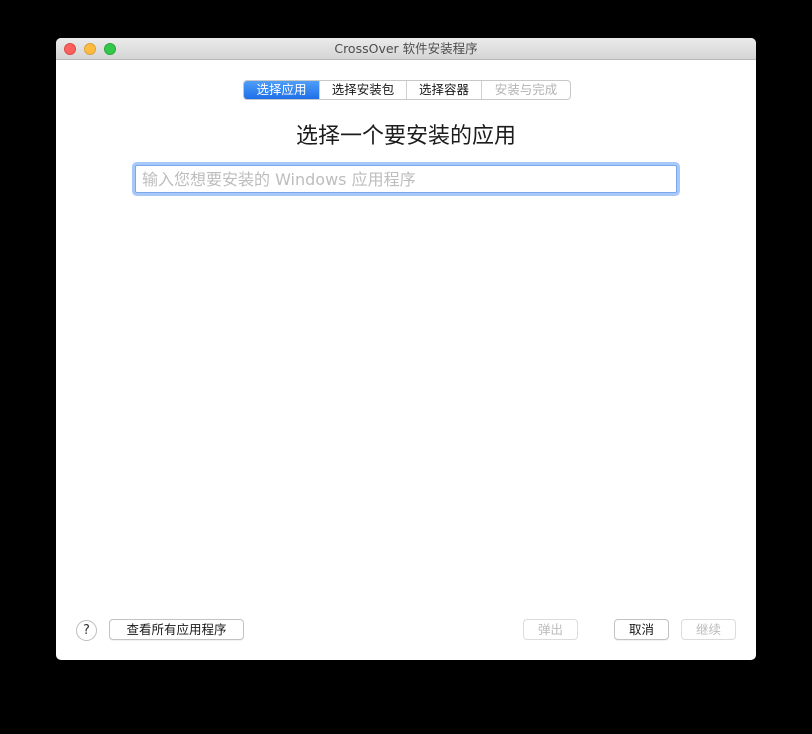 This screenshot has width=812, height=734. Describe the element at coordinates (641, 629) in the screenshot. I see `cancel-button: 取消` at that location.